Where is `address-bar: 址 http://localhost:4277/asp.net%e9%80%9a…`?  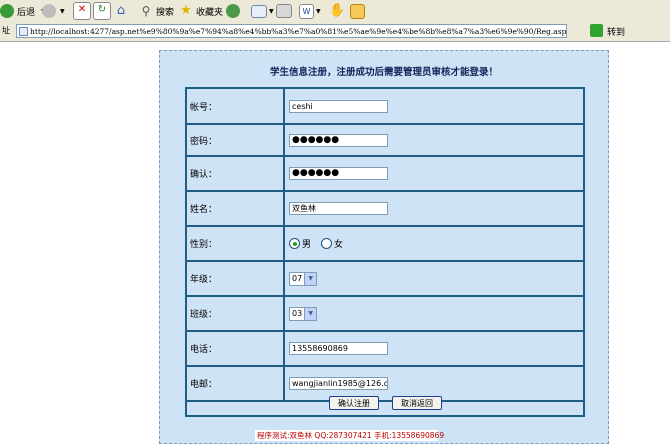
address-bar: 址 http://localhost:4277/asp.net%e9%80%9a… is located at coordinates (335, 32).